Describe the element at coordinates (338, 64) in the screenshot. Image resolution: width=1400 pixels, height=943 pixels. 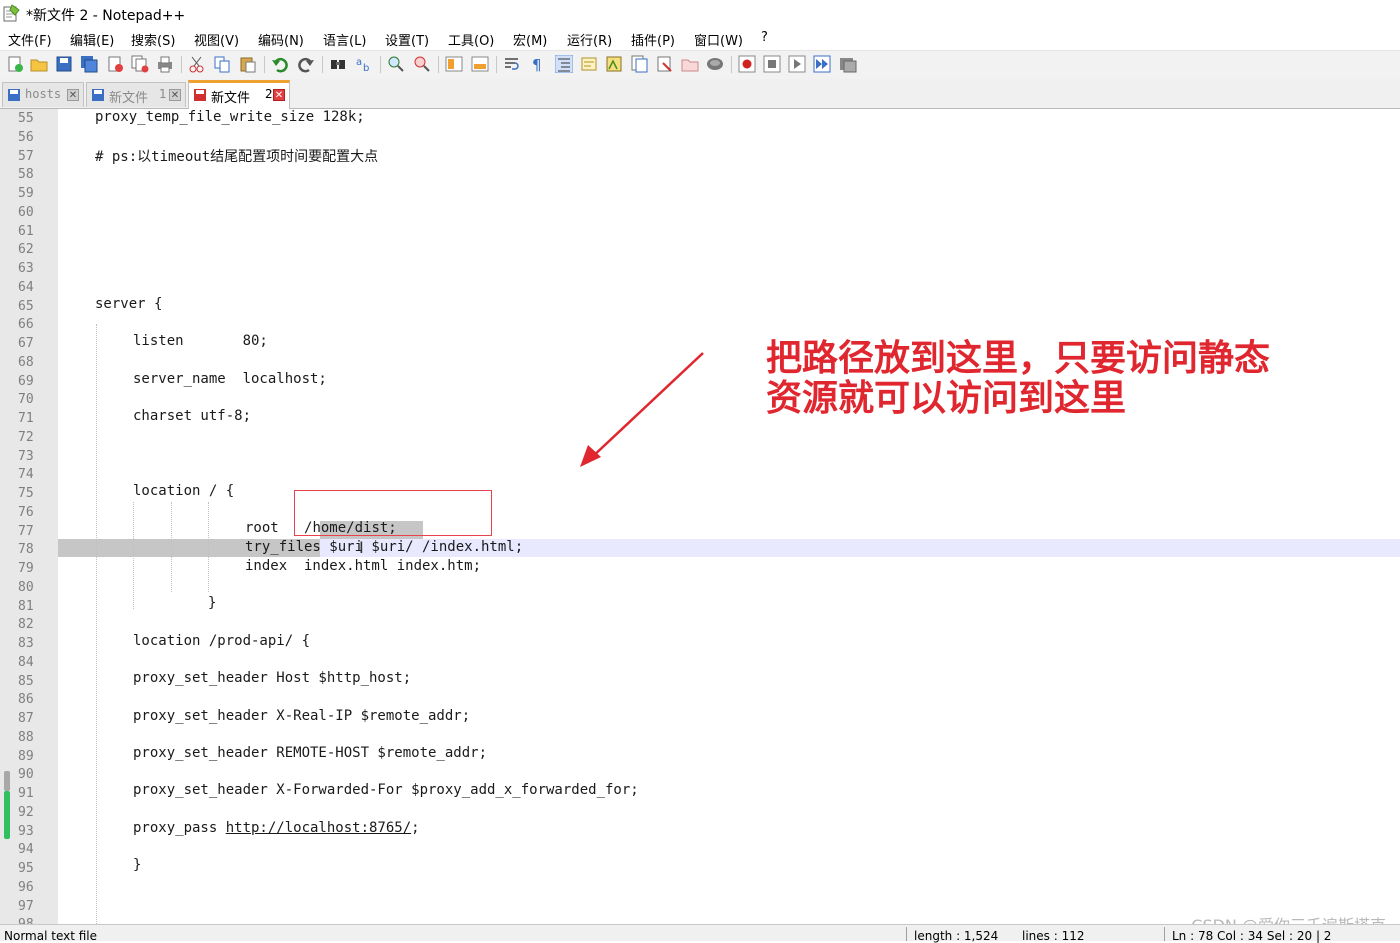
I see `find-icon` at that location.